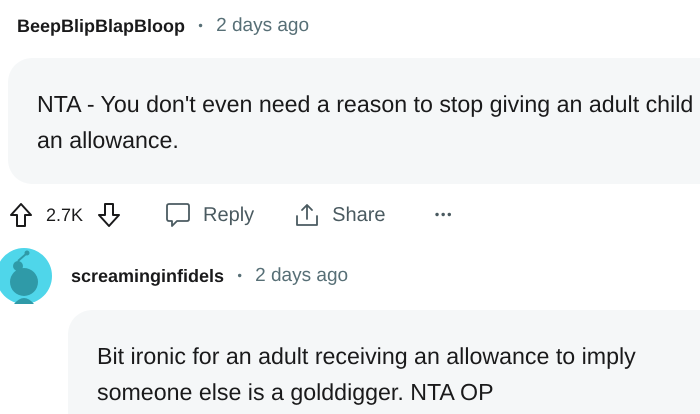  Describe the element at coordinates (26, 276) in the screenshot. I see `avatar-icon` at that location.